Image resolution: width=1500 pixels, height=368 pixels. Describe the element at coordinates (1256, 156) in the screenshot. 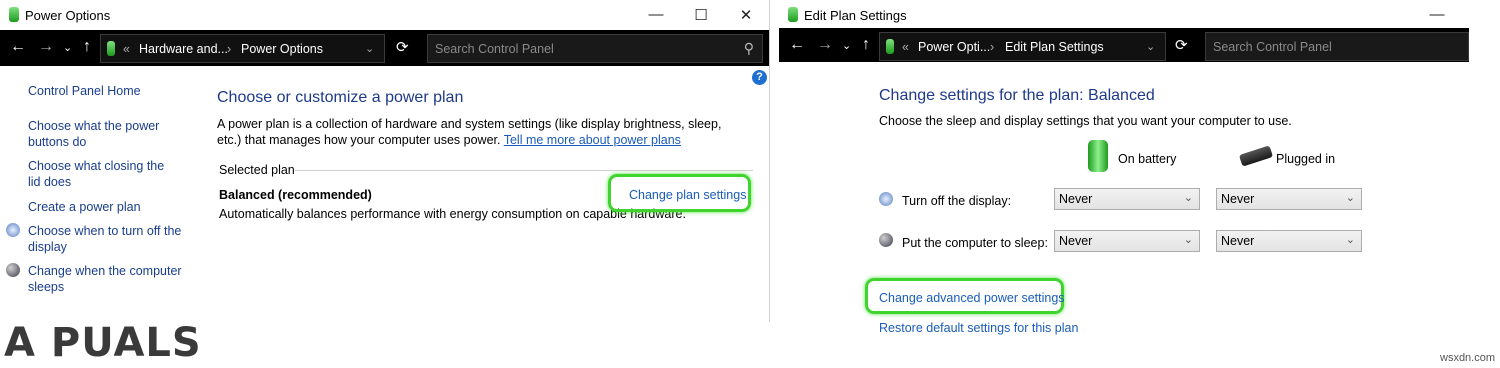

I see `plug-icon` at that location.